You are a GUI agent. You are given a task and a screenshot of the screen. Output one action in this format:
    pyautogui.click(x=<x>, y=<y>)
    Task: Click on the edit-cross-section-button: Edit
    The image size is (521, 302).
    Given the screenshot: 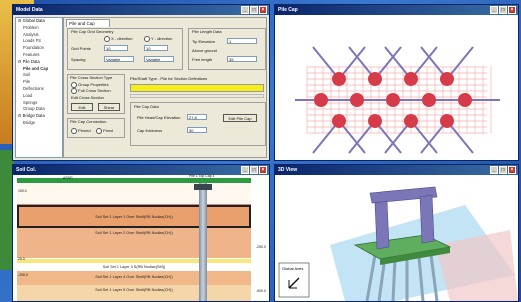 What is the action you would take?
    pyautogui.click(x=82, y=107)
    